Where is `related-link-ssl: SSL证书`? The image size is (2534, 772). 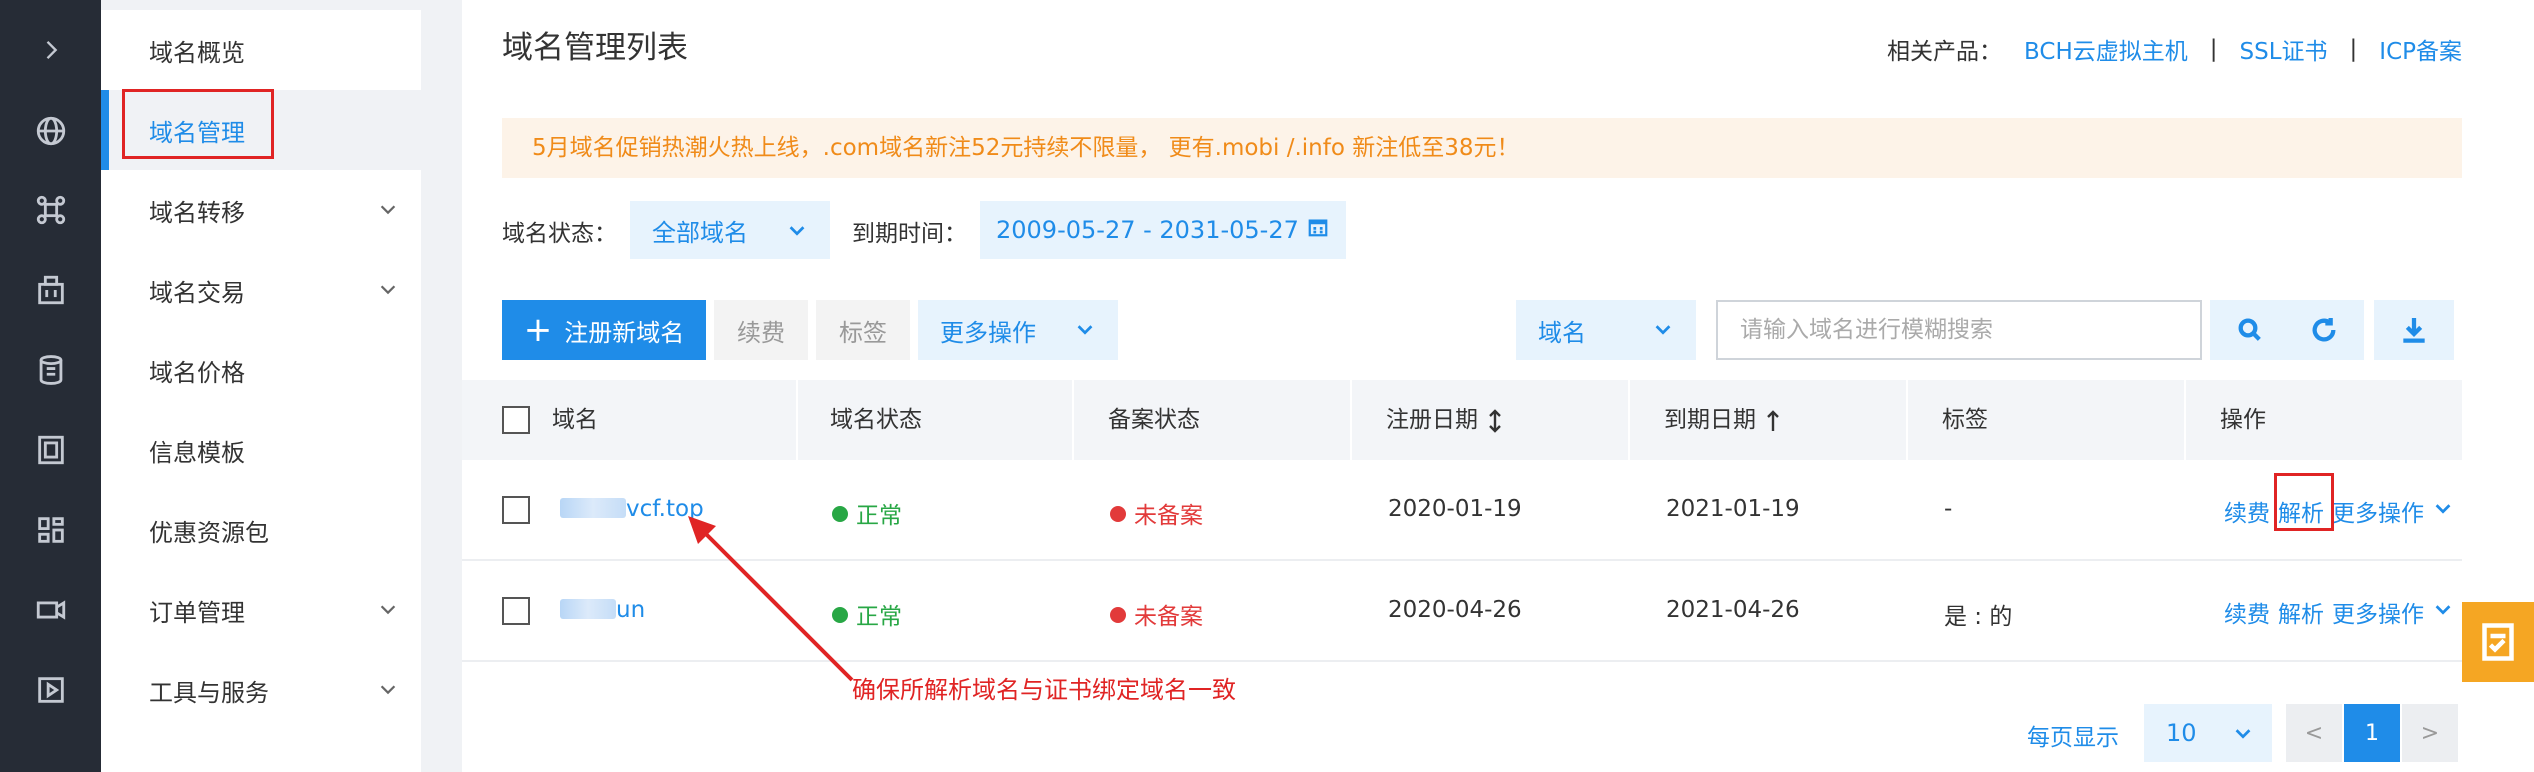 related-link-ssl: SSL证书 is located at coordinates (2284, 49).